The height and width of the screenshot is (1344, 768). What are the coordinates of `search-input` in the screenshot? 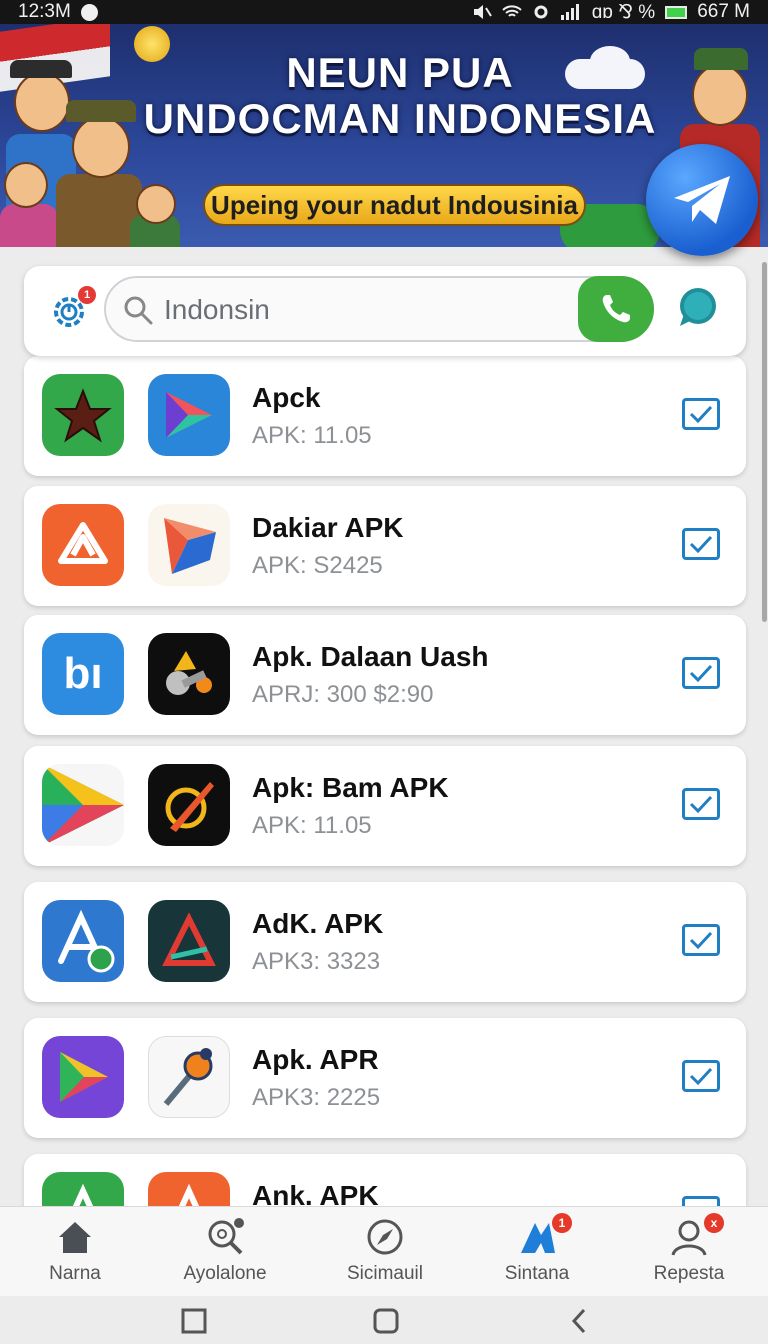 It's located at (364, 310).